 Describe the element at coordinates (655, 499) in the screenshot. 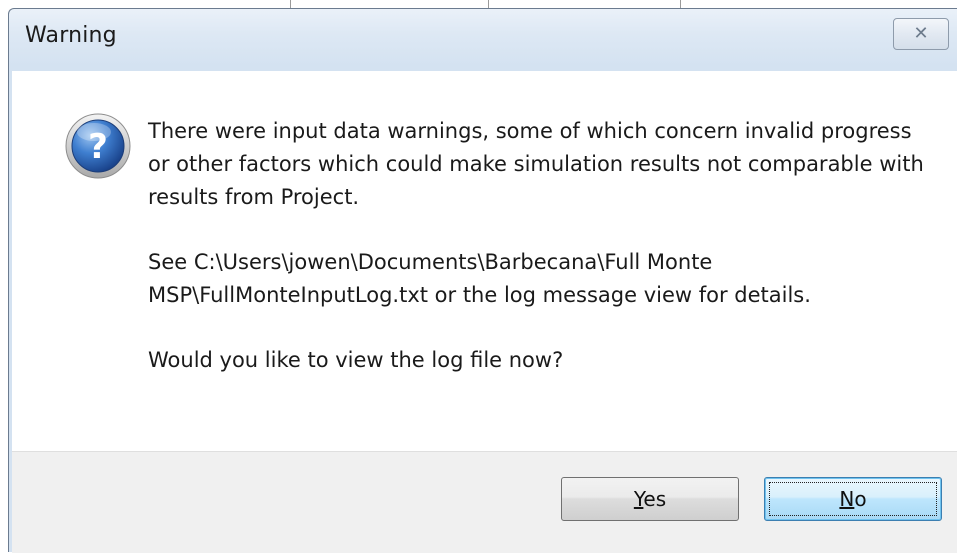

I see `yes-label: es` at that location.